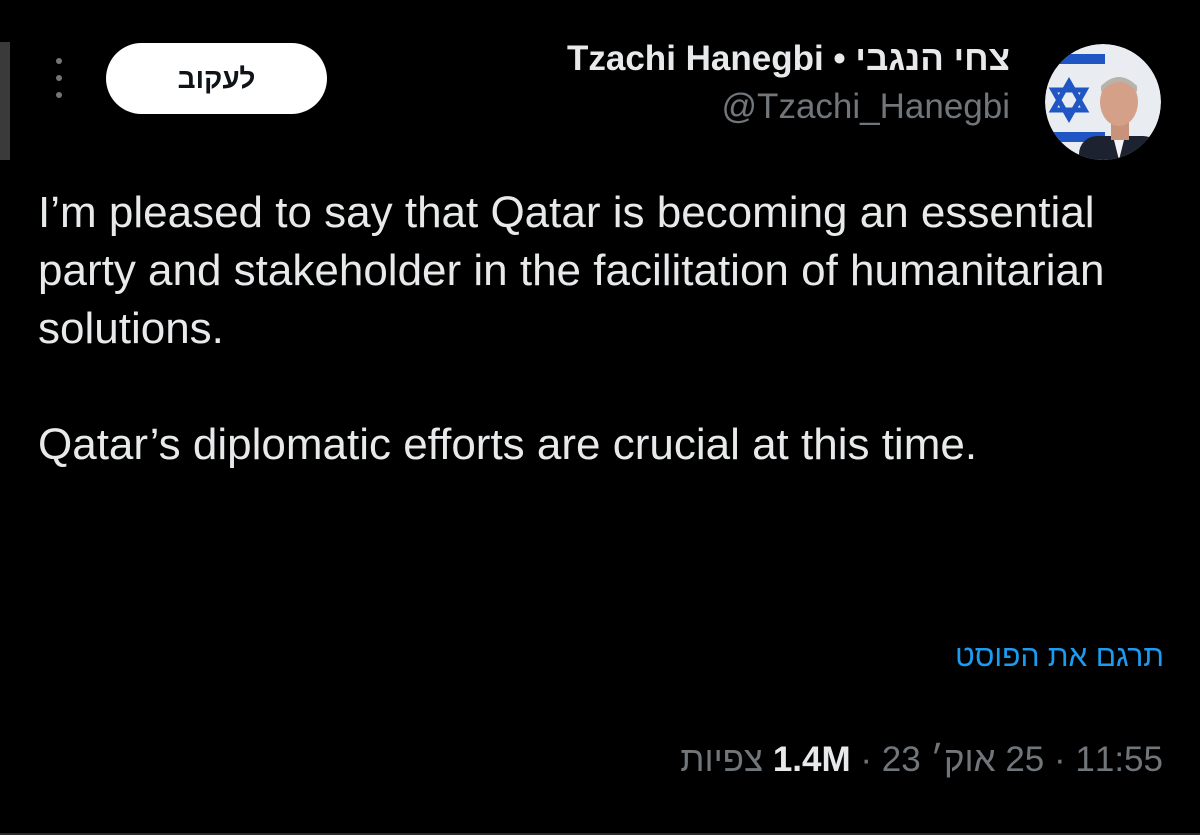 The width and height of the screenshot is (1200, 835). What do you see at coordinates (811, 759) in the screenshot?
I see `views-count: 1.4M` at bounding box center [811, 759].